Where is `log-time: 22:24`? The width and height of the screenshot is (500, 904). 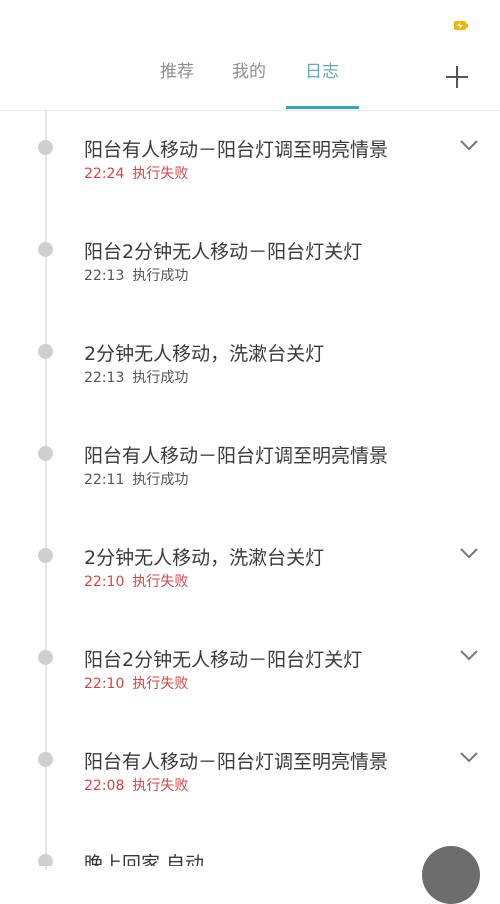
log-time: 22:24 is located at coordinates (104, 174).